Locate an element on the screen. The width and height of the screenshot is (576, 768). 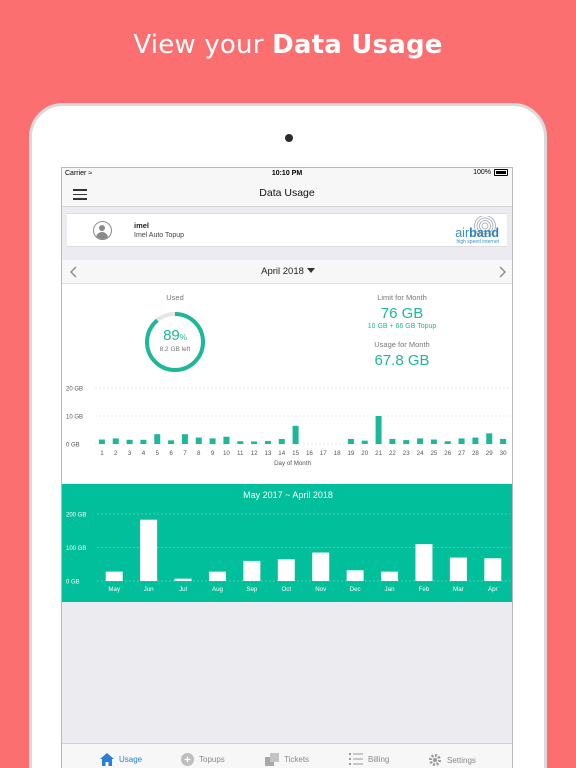
chevron-right-icon is located at coordinates (502, 272).